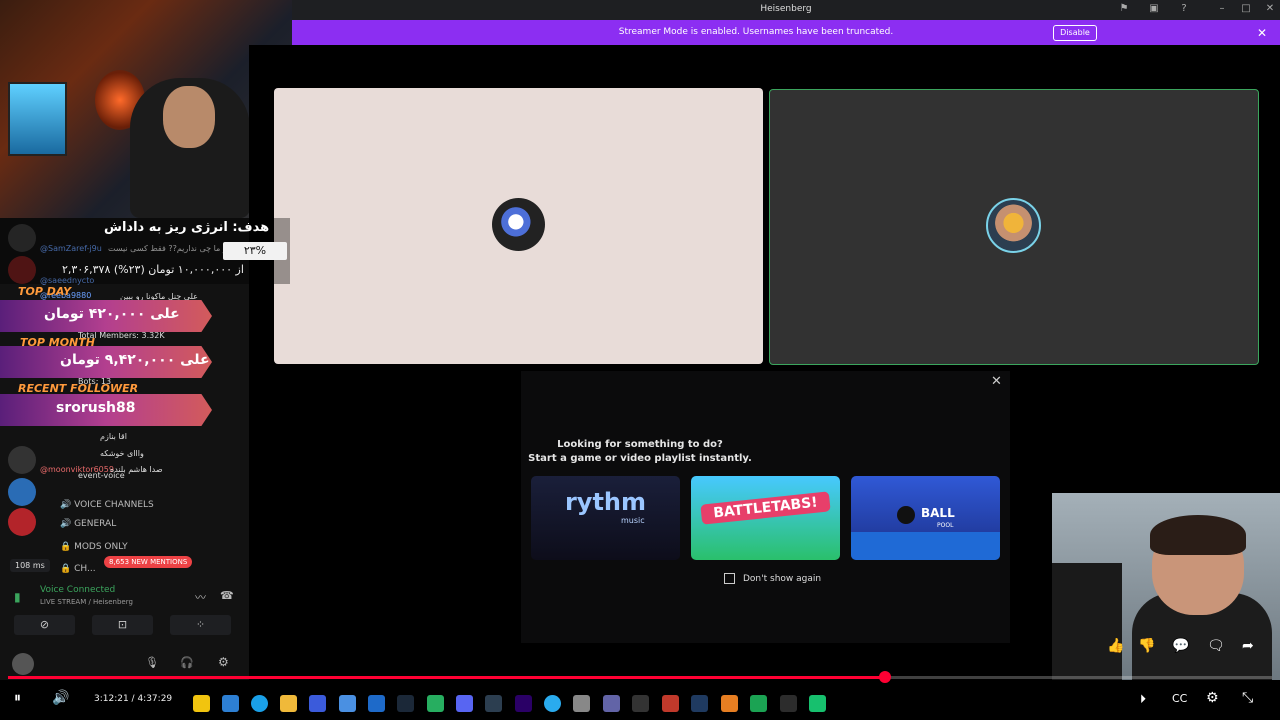  What do you see at coordinates (60, 698) in the screenshot?
I see `volume-icon: 🔊` at bounding box center [60, 698].